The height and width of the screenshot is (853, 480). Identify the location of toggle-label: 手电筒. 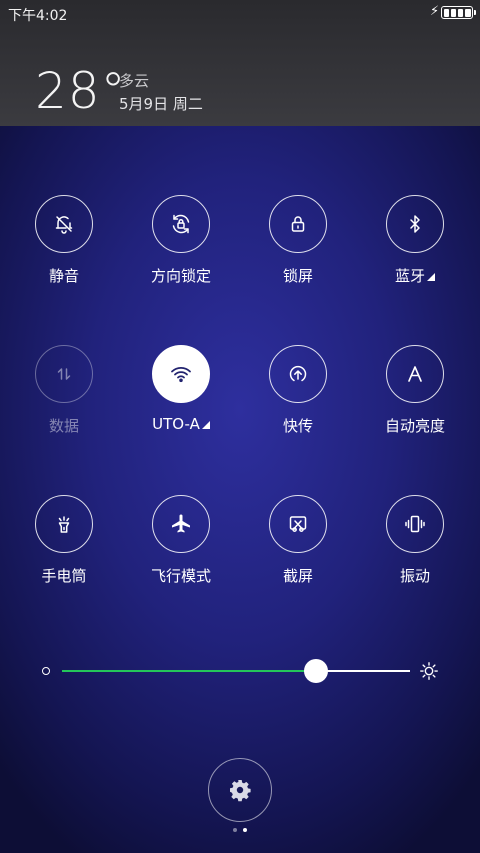
(64, 576).